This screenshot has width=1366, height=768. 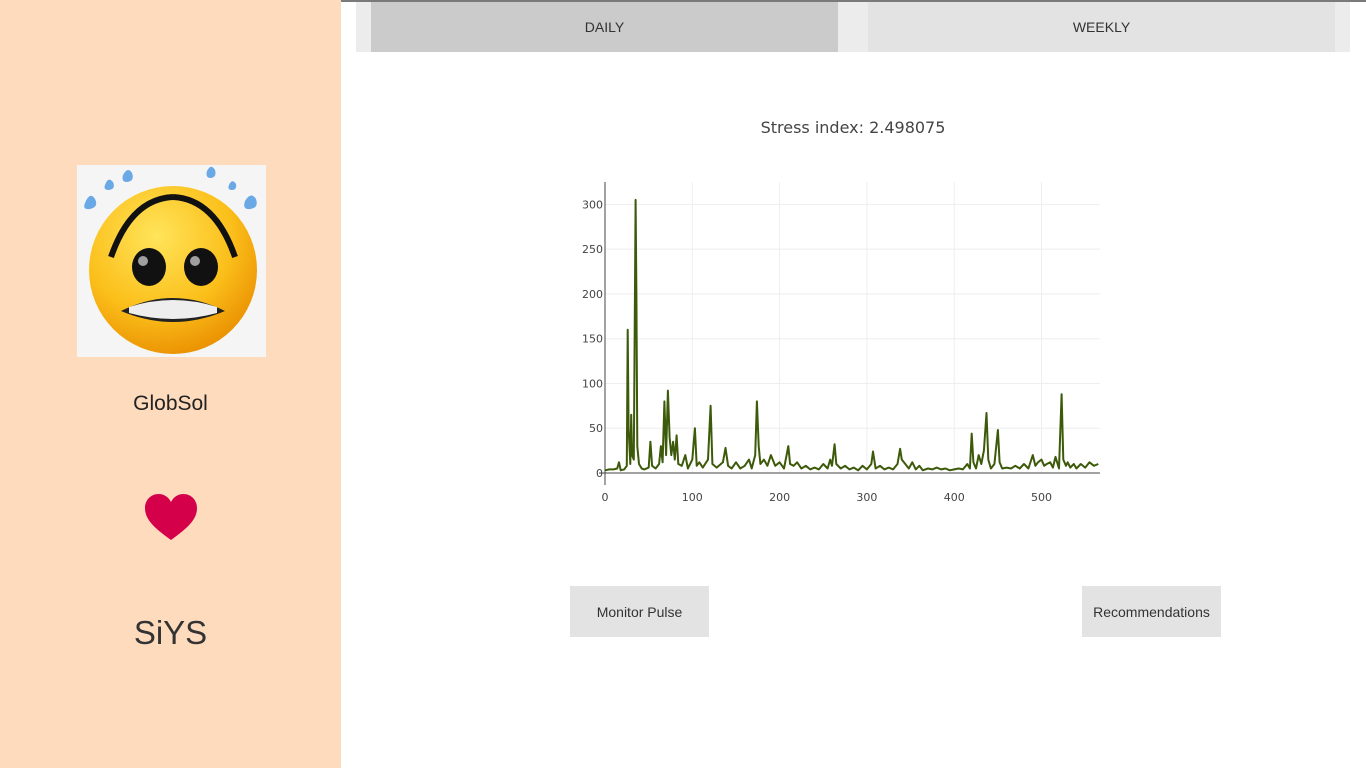 I want to click on tab-daily: DAILY, so click(x=604, y=27).